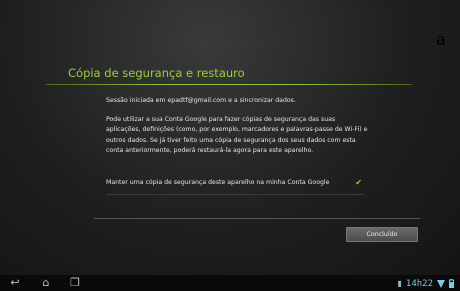 This screenshot has width=460, height=291. I want to click on title-divider, so click(229, 84).